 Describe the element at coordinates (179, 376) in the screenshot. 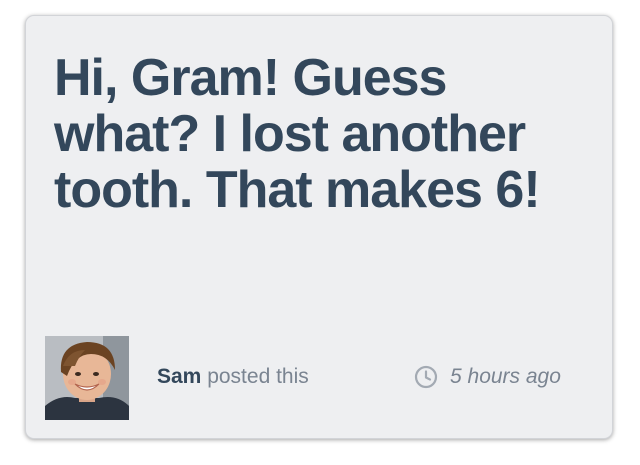

I see `author-name: Sam` at that location.